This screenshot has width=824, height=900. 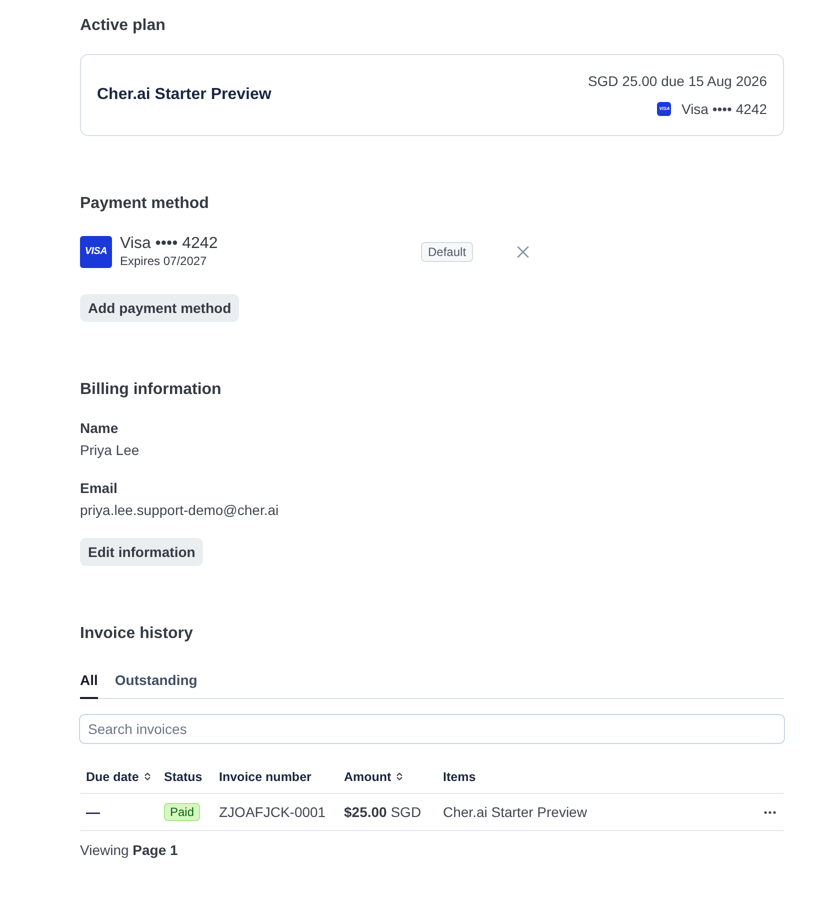 What do you see at coordinates (515, 812) in the screenshot?
I see `items-text: Cher.ai Starter Preview` at bounding box center [515, 812].